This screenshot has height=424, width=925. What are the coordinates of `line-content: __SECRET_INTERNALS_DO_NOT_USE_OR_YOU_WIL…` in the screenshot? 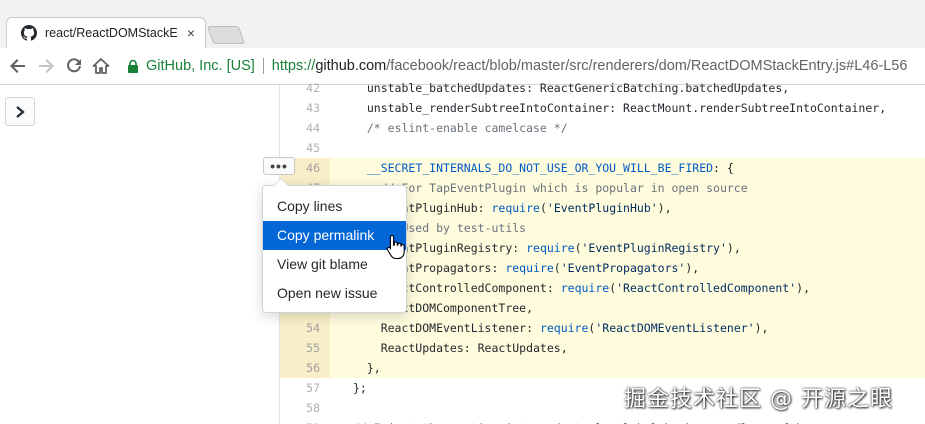 It's located at (627, 168).